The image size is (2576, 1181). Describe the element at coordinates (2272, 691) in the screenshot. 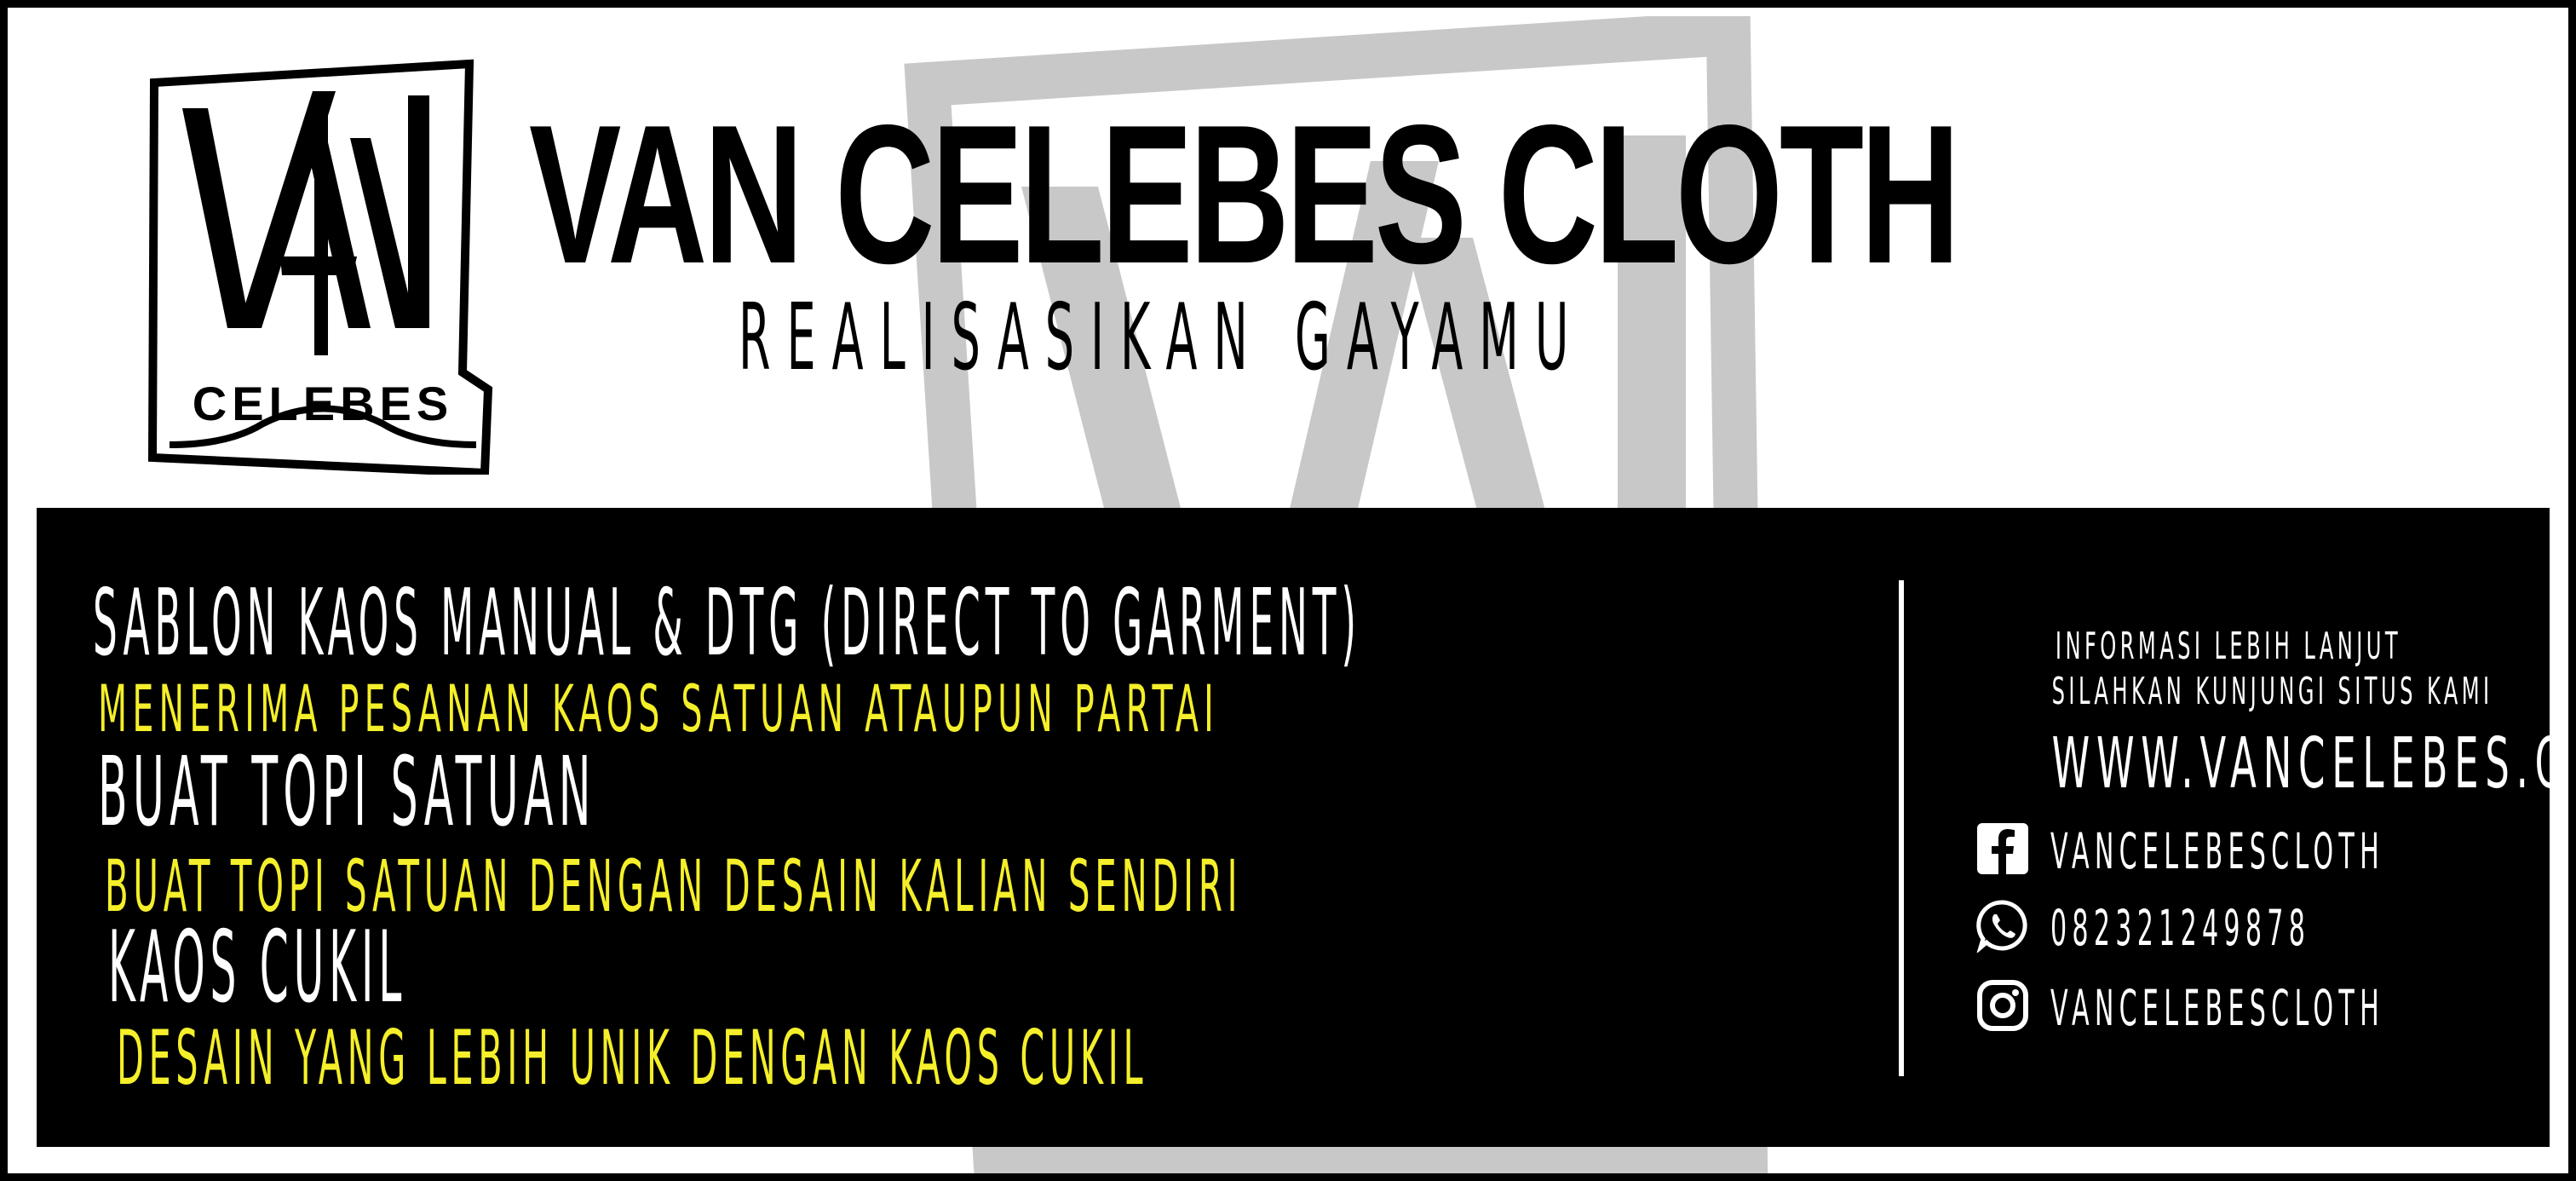

I see `info-line-2: SILAHKAN KUNJUNGI SITUS KAMI` at that location.